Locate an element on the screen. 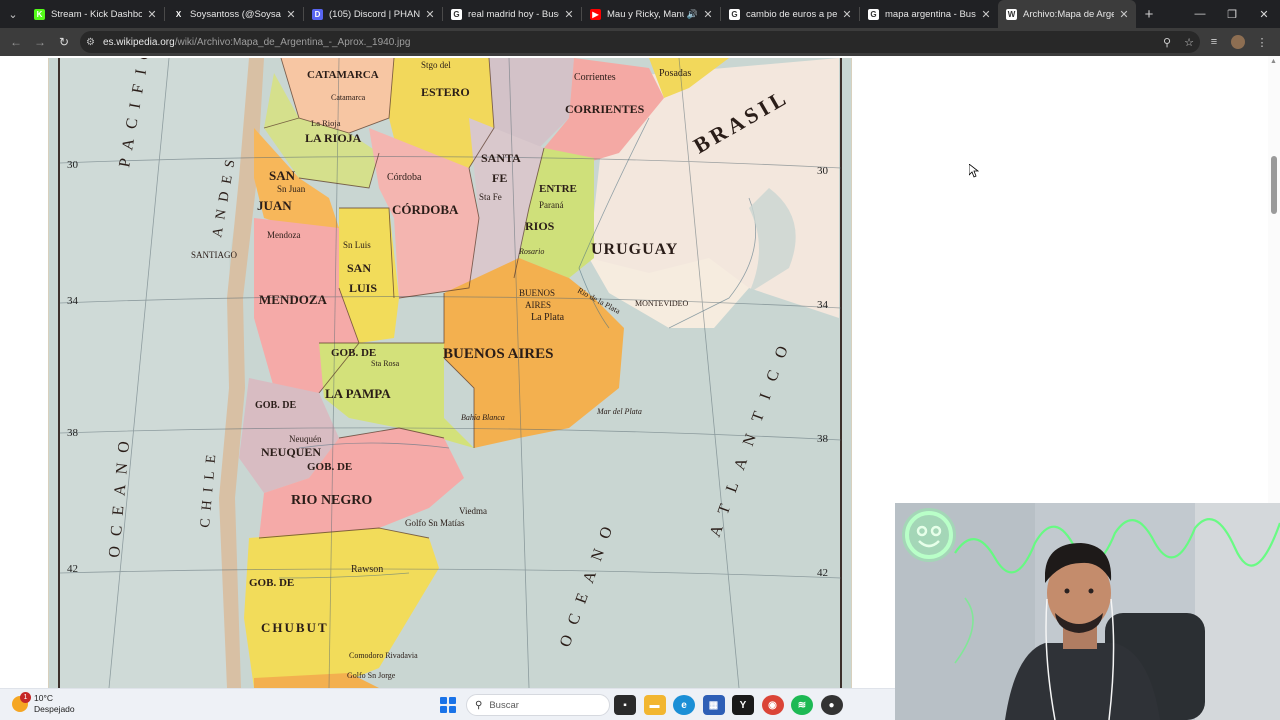 The image size is (1280, 720). tab-title: real madrid hoy - Buscar is located at coordinates (513, 14).